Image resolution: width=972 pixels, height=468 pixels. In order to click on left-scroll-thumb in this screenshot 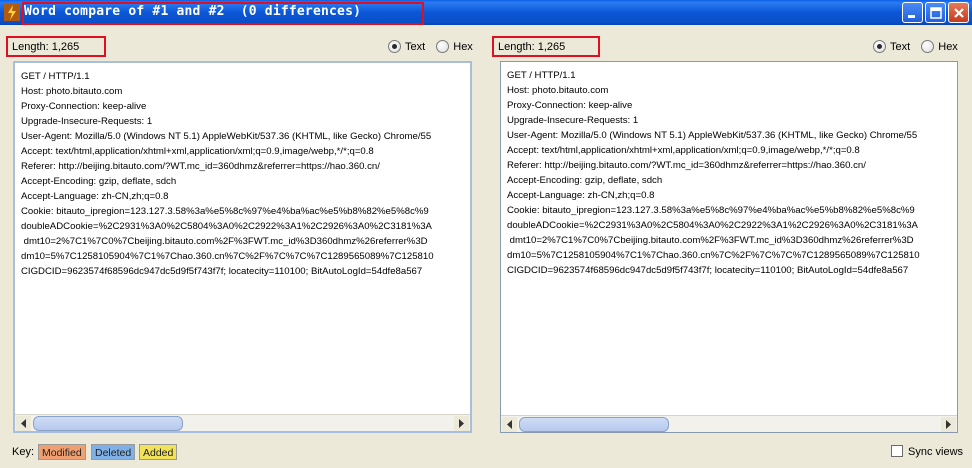, I will do `click(108, 423)`.